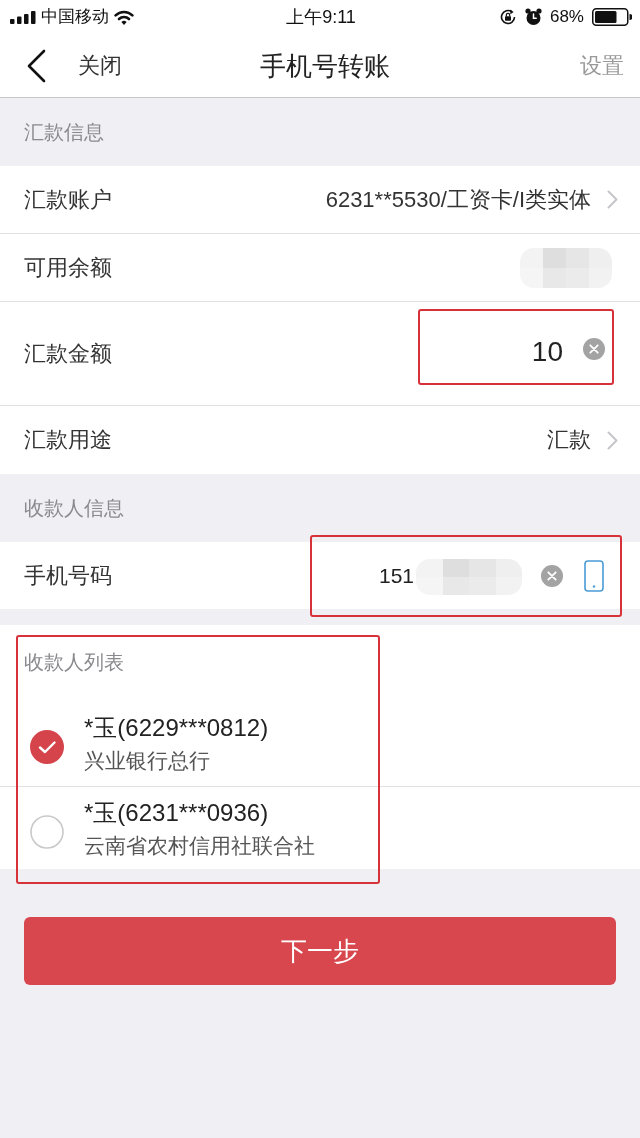  I want to click on signal-icon, so click(23, 17).